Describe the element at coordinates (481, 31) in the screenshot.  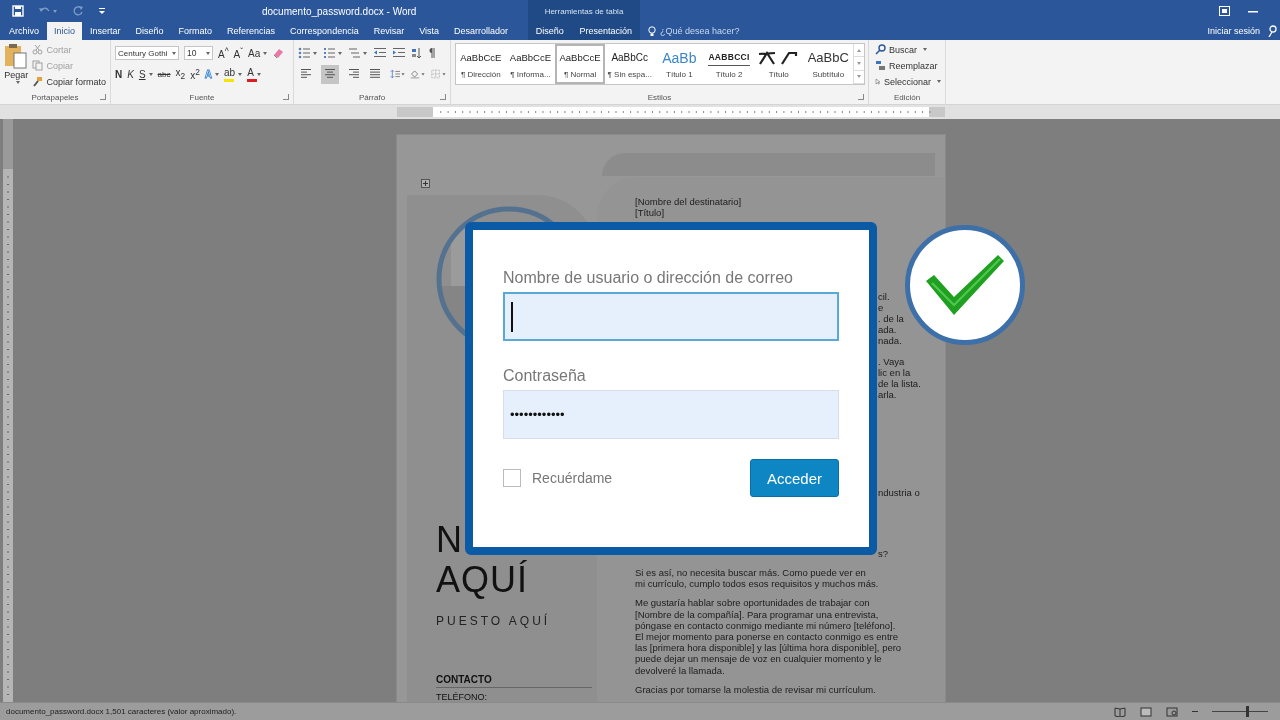
I see `ribbon-tab: Desarrollador` at that location.